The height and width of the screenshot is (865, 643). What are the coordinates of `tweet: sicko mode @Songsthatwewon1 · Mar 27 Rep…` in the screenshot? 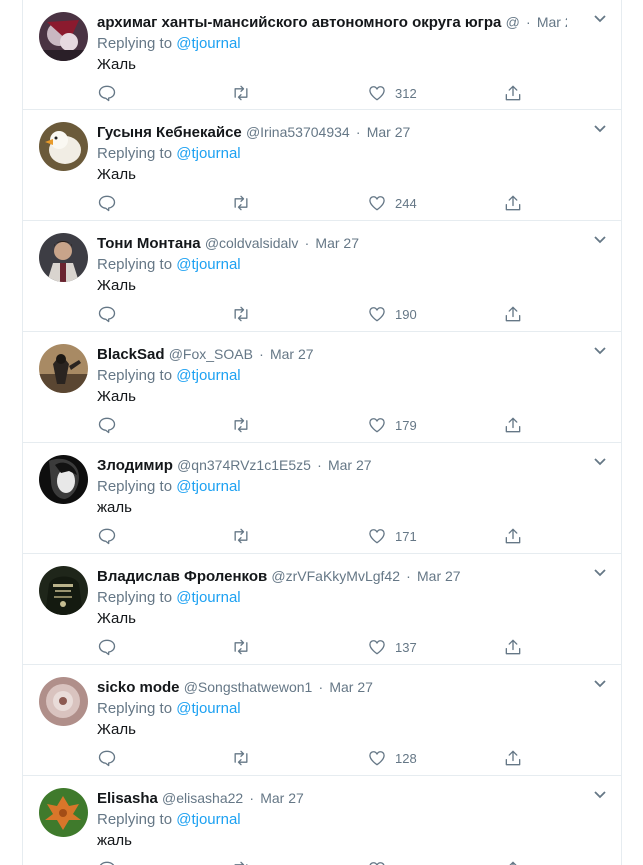 It's located at (322, 720).